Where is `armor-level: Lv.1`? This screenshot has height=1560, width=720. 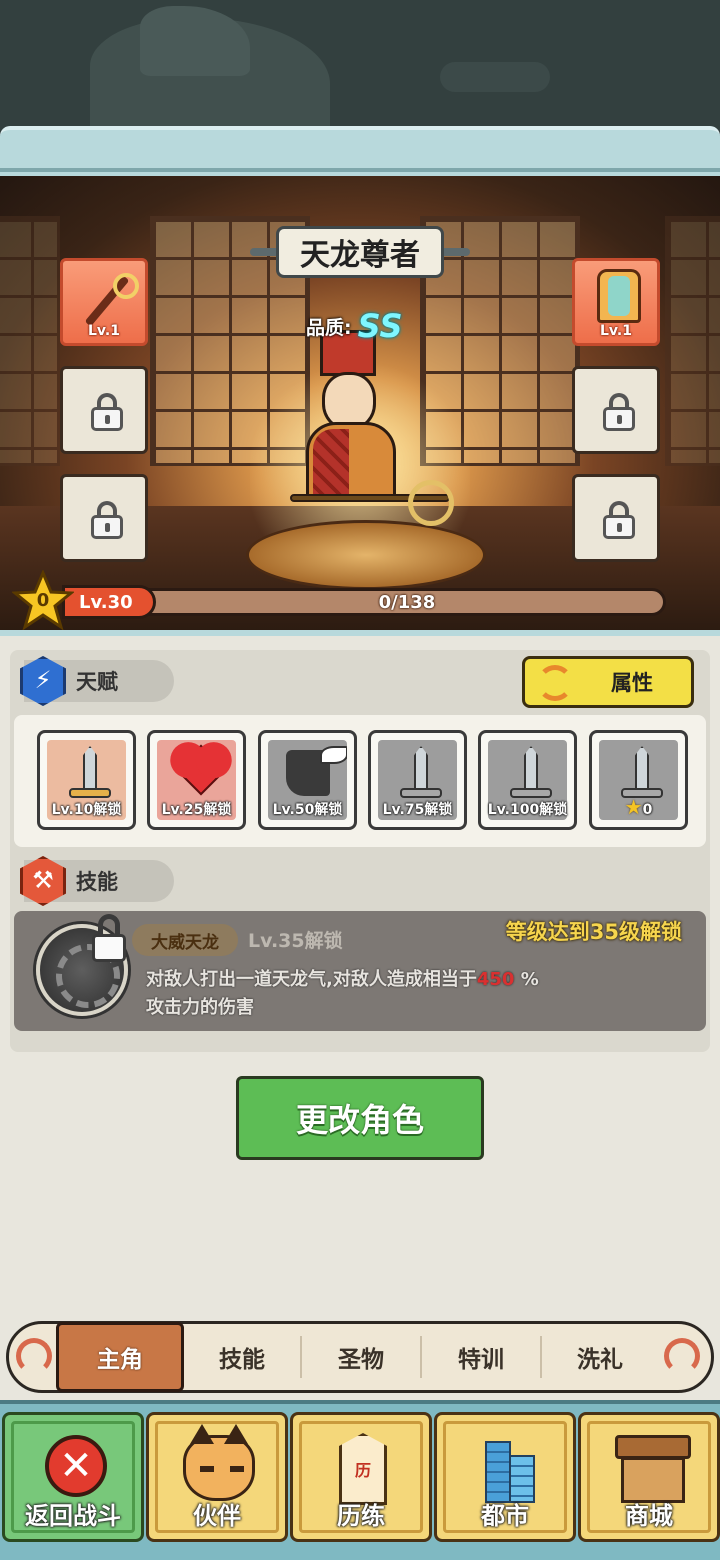 armor-level: Lv.1 is located at coordinates (616, 331).